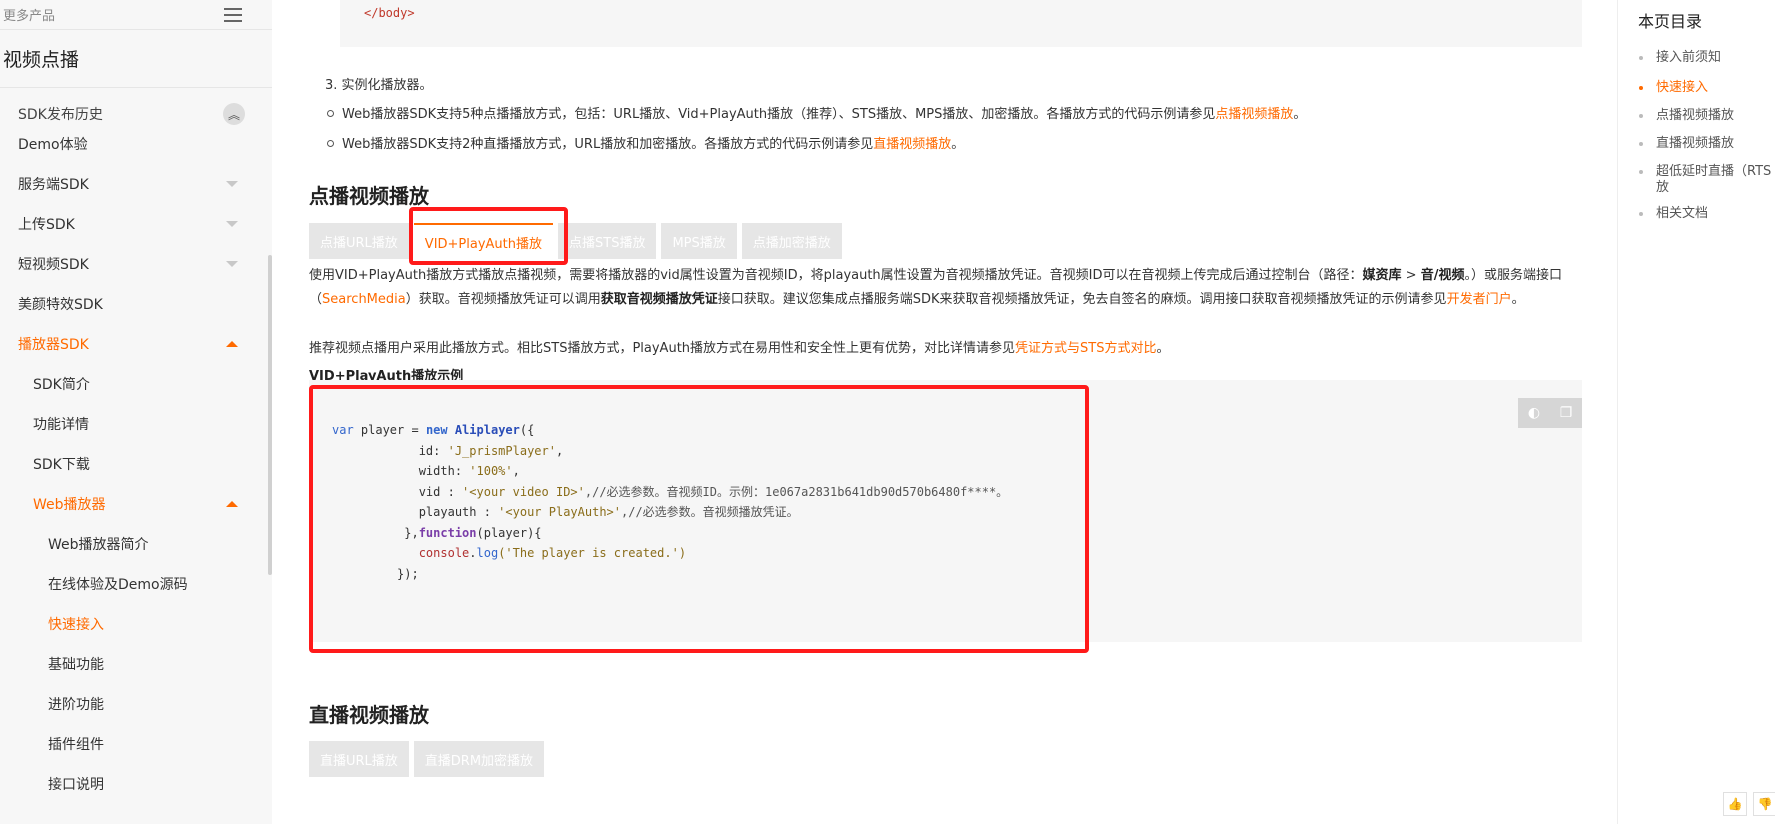 This screenshot has width=1775, height=824. I want to click on toc-item-label: 快速接入, so click(1682, 87).